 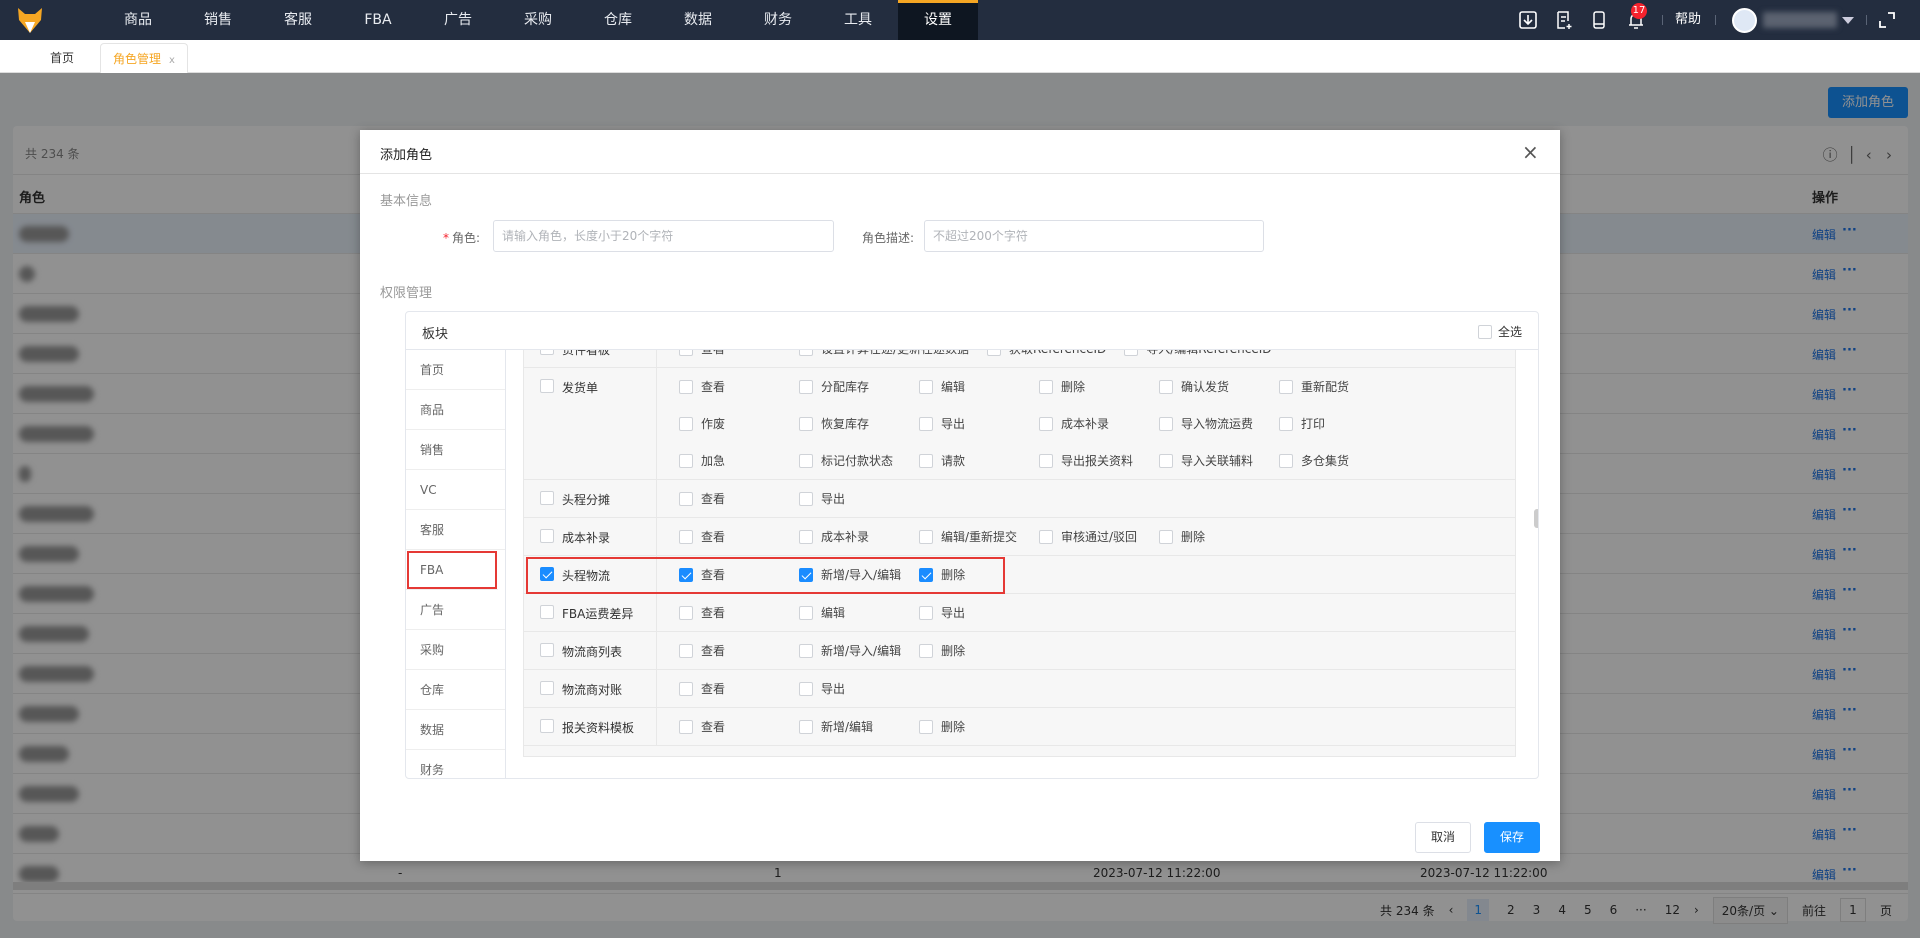 I want to click on permission-name: 物流商列表, so click(x=590, y=650).